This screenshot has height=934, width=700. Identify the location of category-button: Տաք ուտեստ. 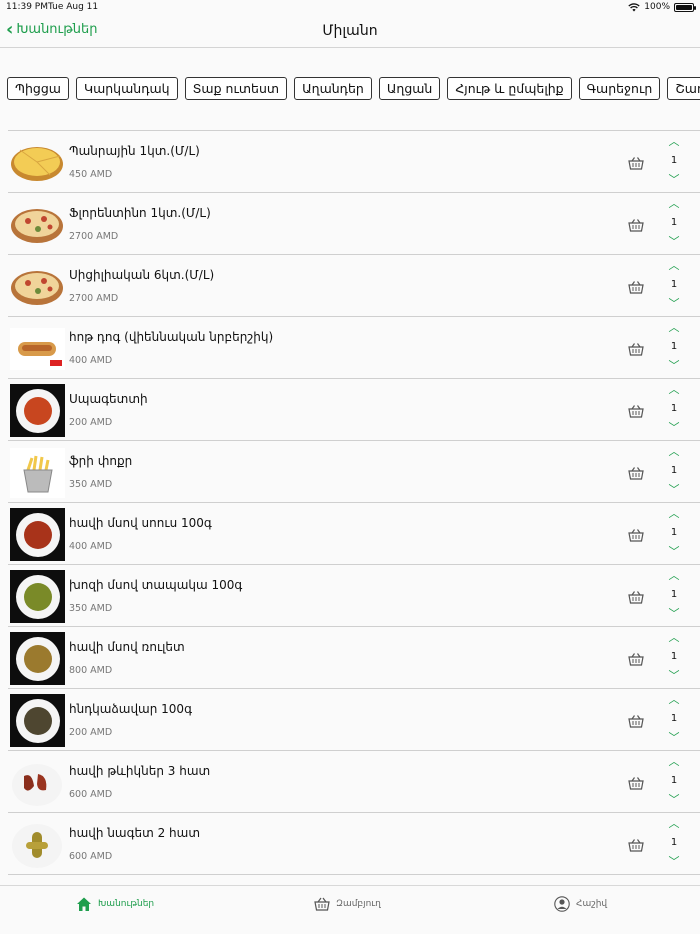
(236, 88).